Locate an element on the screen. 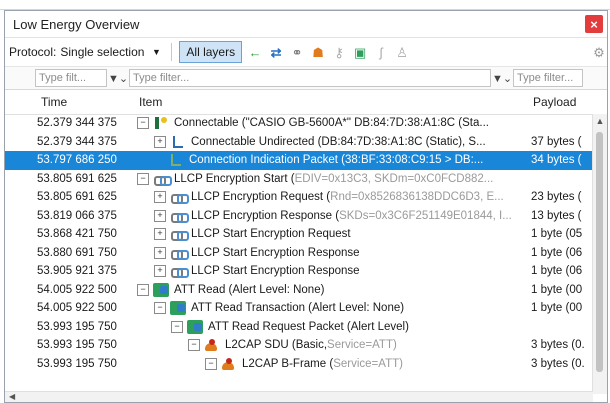  protocol-value: Single selection is located at coordinates (102, 52).